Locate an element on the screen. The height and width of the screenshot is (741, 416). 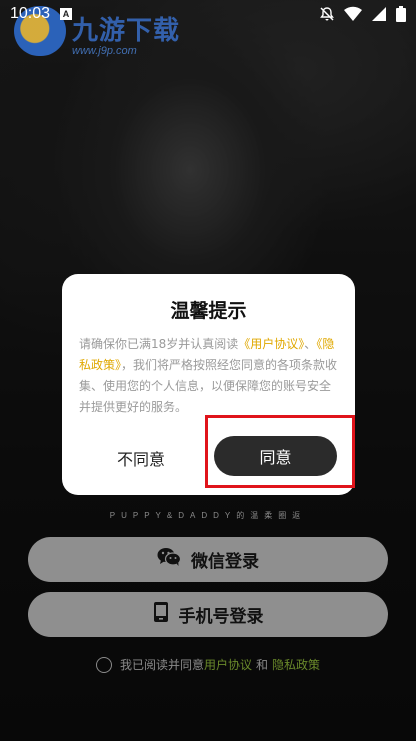
user-agreement-link: 用户协议 is located at coordinates (228, 664).